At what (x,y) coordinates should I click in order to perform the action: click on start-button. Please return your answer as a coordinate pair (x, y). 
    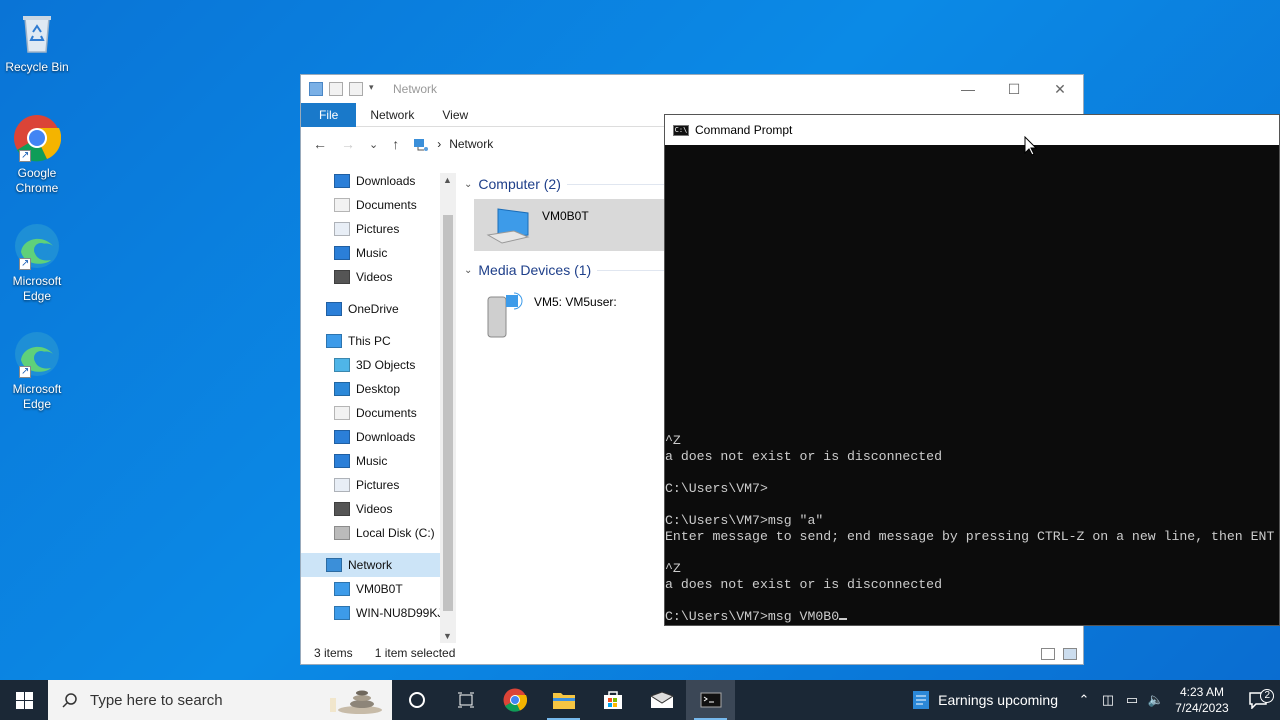
    Looking at the image, I should click on (24, 700).